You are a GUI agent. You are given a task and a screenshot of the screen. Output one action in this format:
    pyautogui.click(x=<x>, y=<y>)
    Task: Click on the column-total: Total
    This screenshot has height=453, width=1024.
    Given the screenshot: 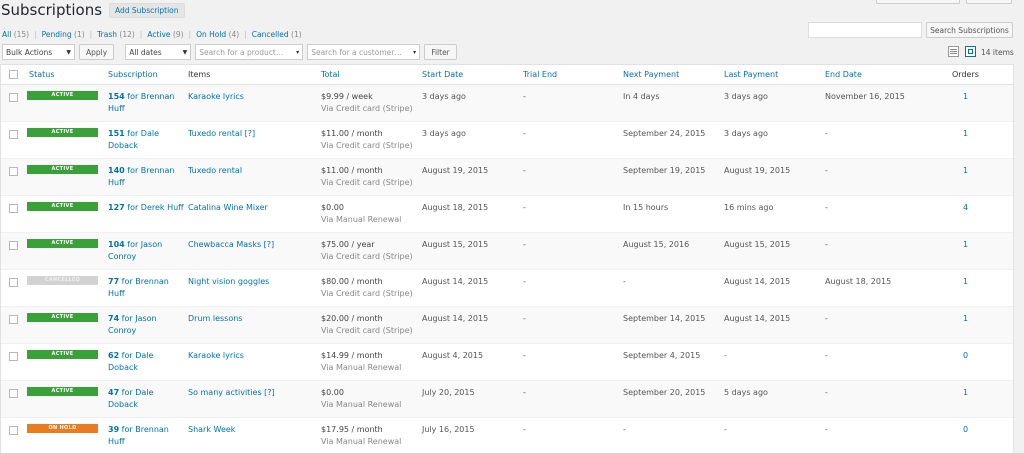 What is the action you would take?
    pyautogui.click(x=330, y=74)
    